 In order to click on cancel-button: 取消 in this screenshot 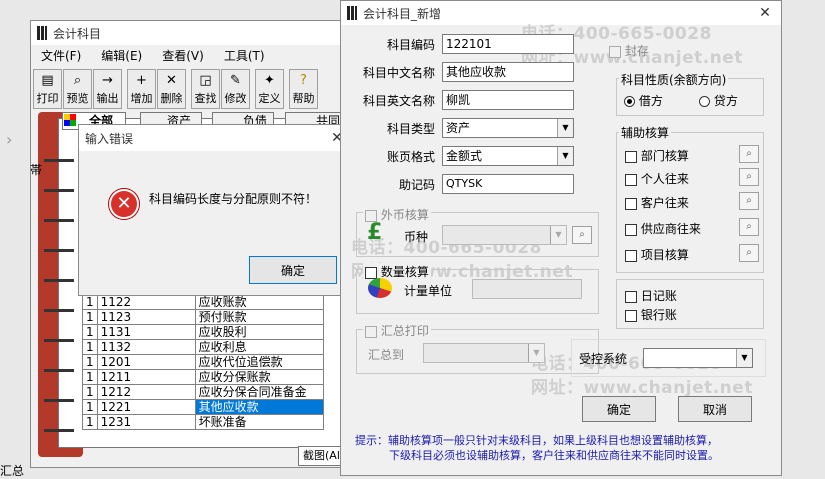, I will do `click(715, 409)`.